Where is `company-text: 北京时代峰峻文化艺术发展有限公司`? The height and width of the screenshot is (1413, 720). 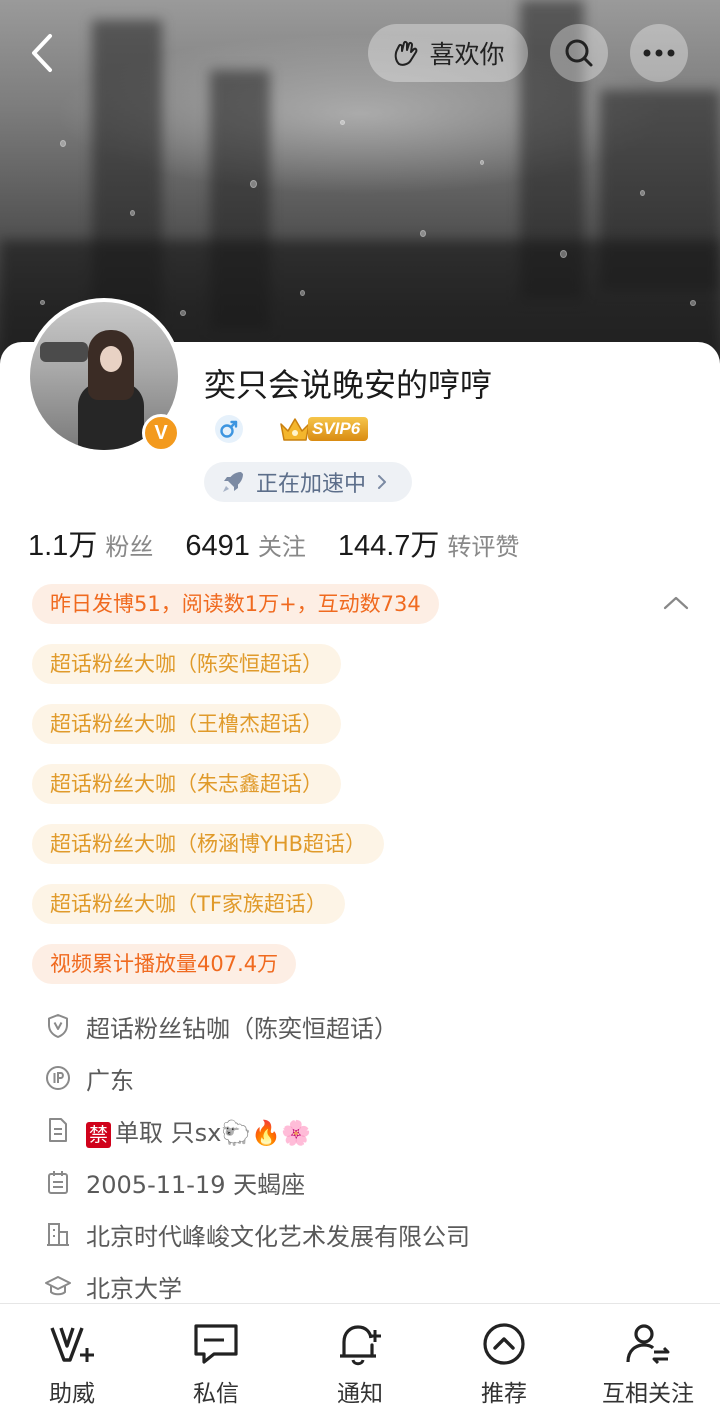
company-text: 北京时代峰峻文化艺术发展有限公司 is located at coordinates (278, 1236).